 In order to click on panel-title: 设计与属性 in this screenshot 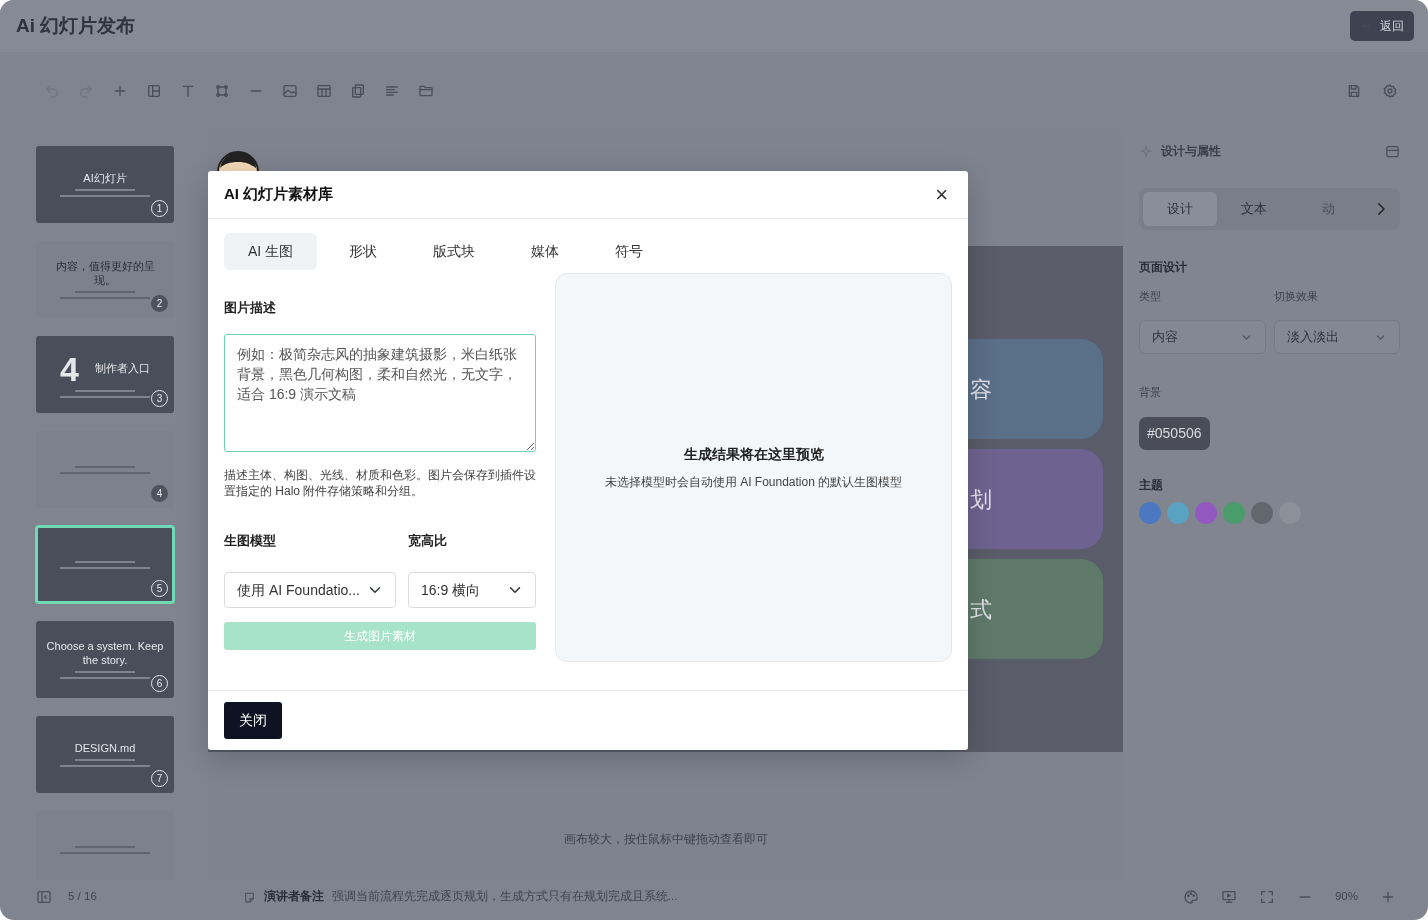, I will do `click(1191, 151)`.